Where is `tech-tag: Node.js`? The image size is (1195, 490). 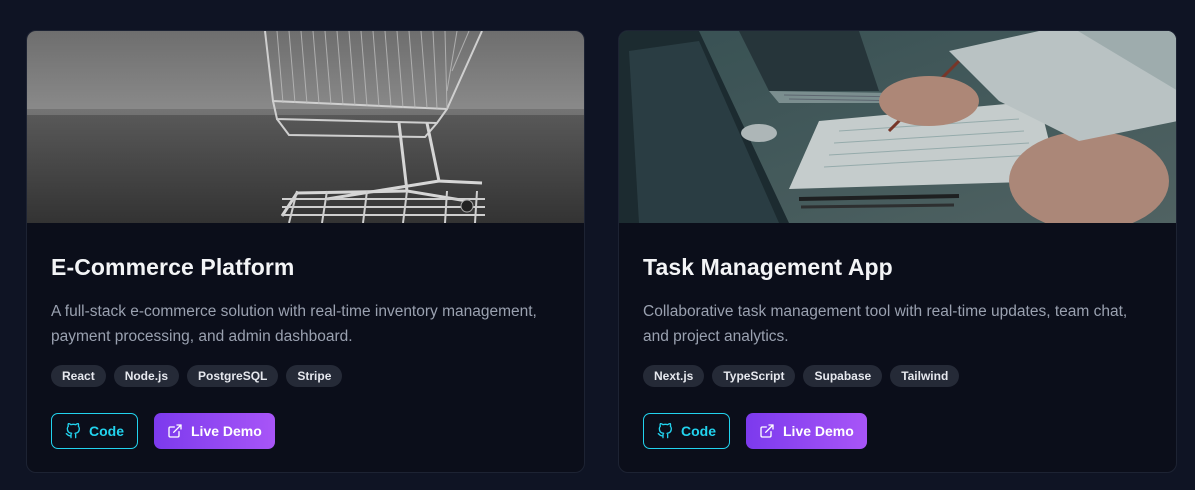
tech-tag: Node.js is located at coordinates (146, 376).